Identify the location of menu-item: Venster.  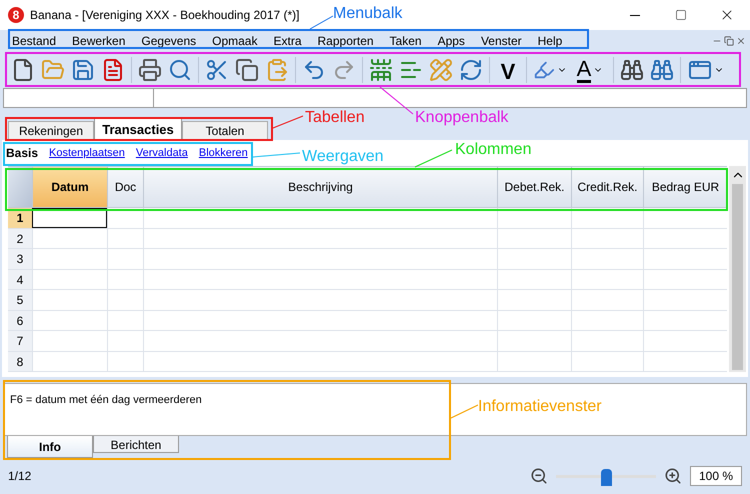
(501, 41).